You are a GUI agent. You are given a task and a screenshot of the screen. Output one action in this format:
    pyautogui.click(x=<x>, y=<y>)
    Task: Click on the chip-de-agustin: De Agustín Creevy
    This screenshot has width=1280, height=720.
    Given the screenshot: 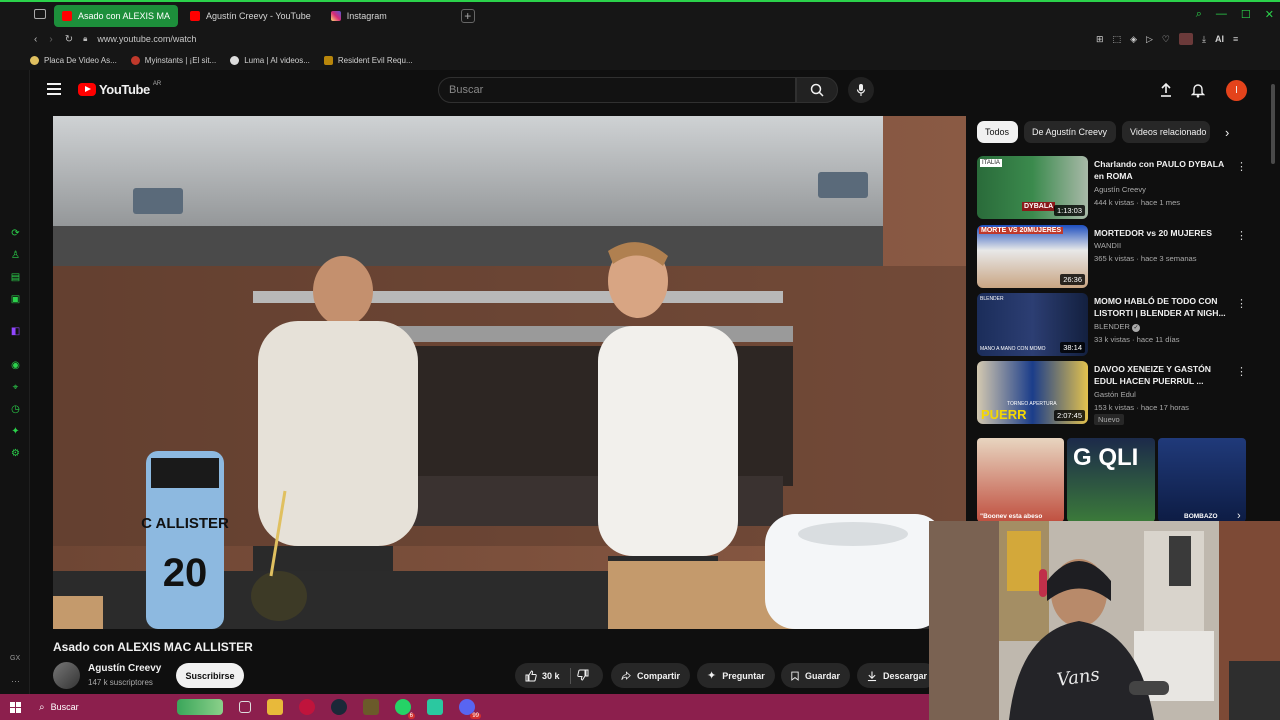 What is the action you would take?
    pyautogui.click(x=1070, y=132)
    